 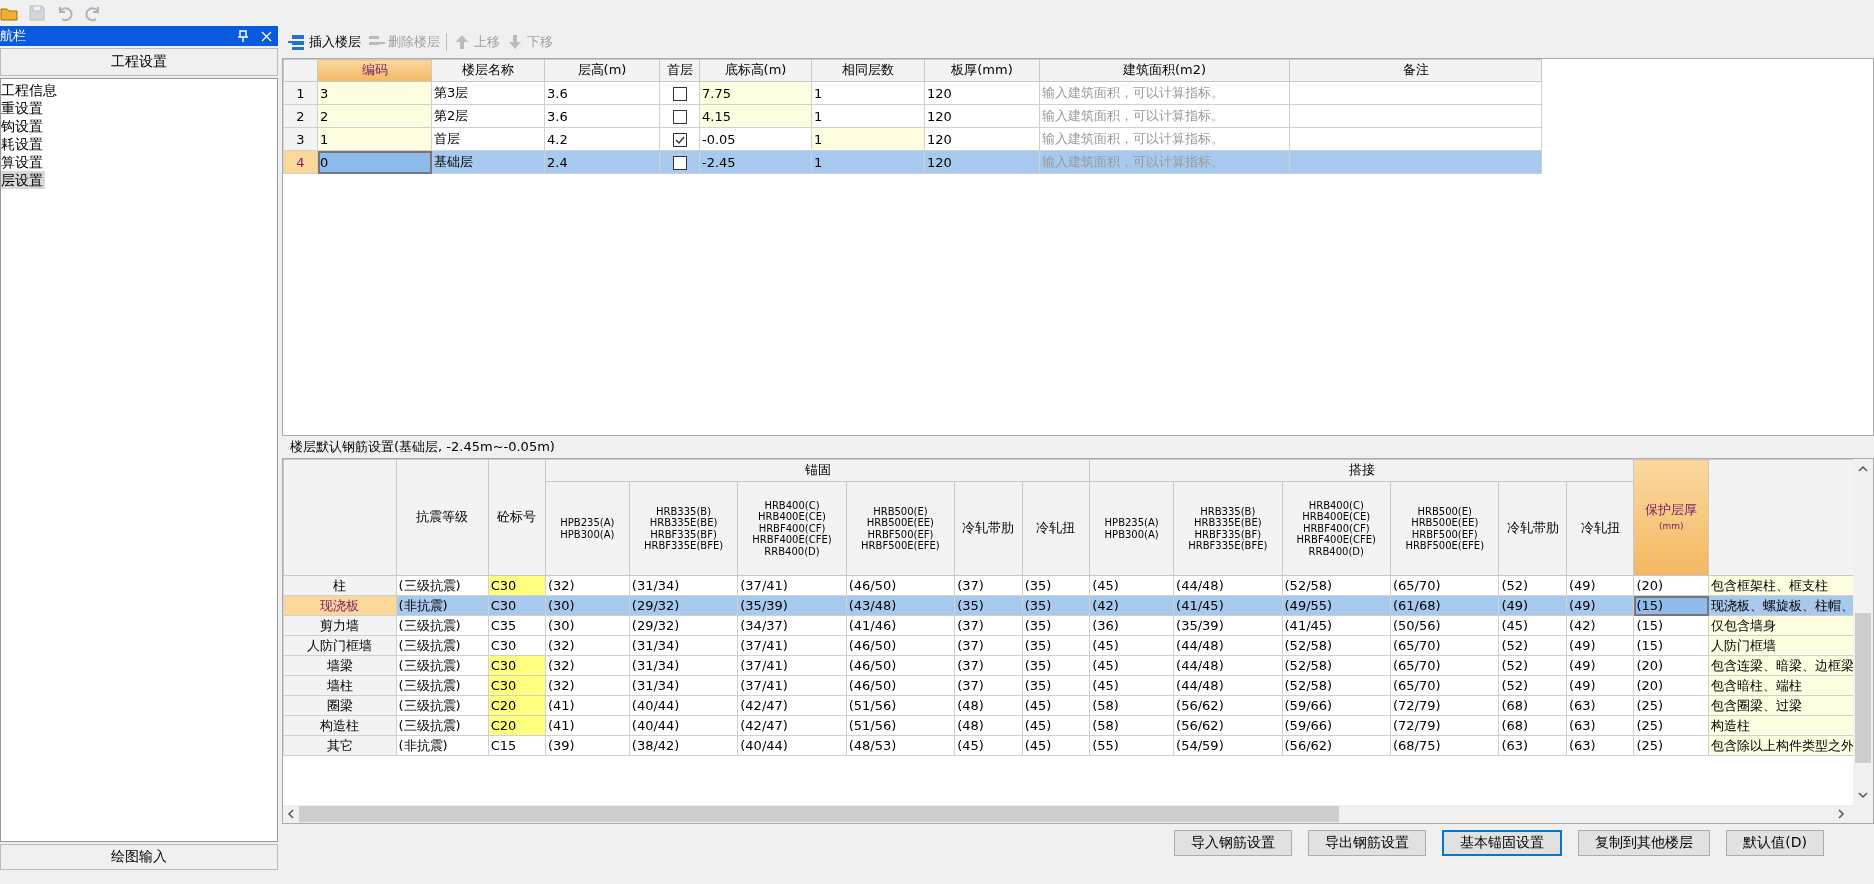 I want to click on dialog-button: 默认值(D), so click(x=1775, y=843).